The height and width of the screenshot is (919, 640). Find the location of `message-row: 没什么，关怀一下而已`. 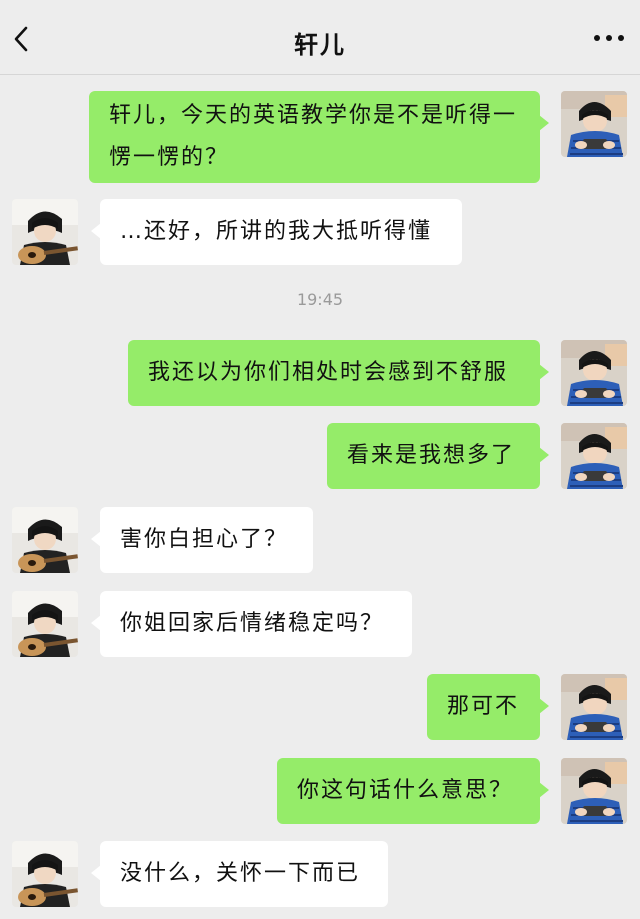

message-row: 没什么，关怀一下而已 is located at coordinates (320, 874).